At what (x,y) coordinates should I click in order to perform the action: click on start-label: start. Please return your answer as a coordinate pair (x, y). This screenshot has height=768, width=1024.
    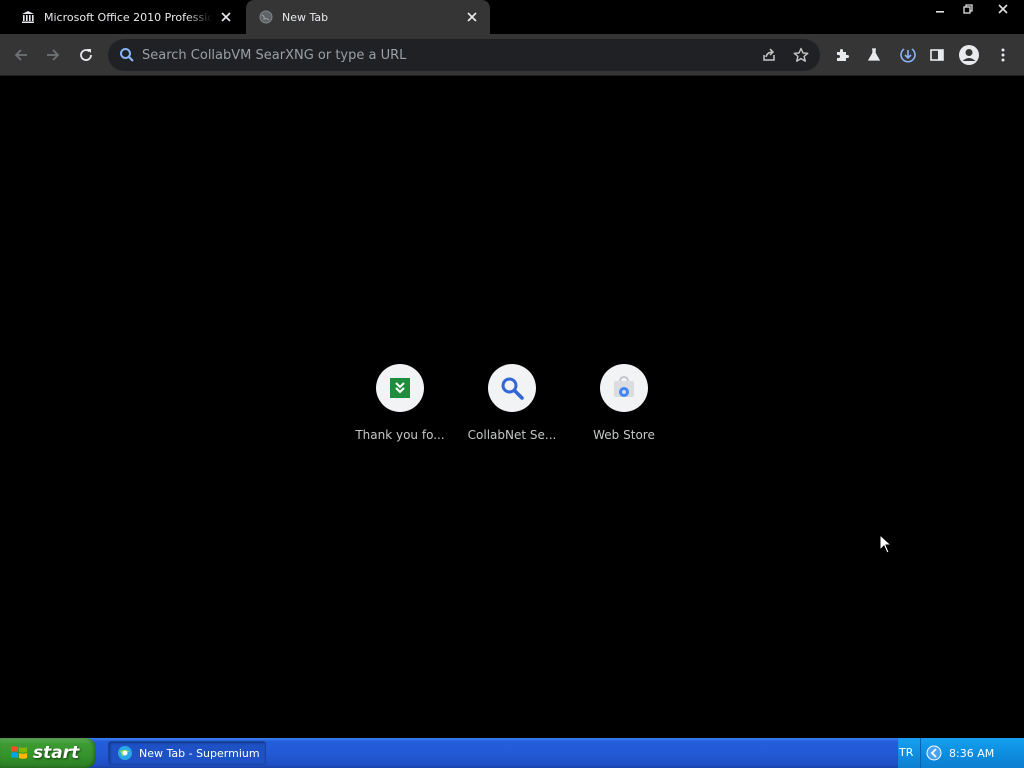
    Looking at the image, I should click on (56, 753).